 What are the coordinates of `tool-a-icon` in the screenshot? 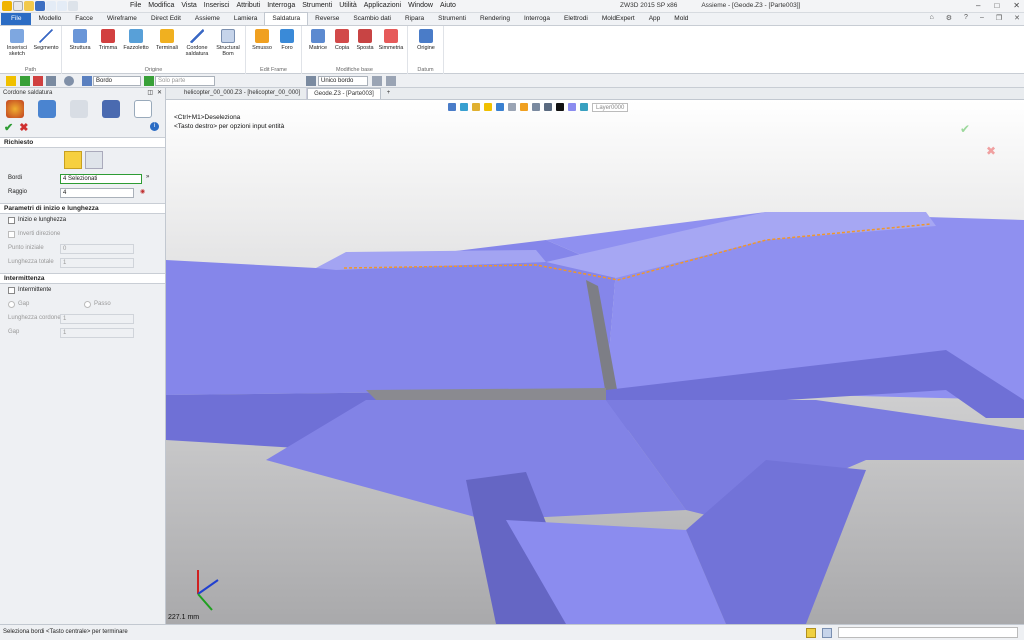 It's located at (377, 81).